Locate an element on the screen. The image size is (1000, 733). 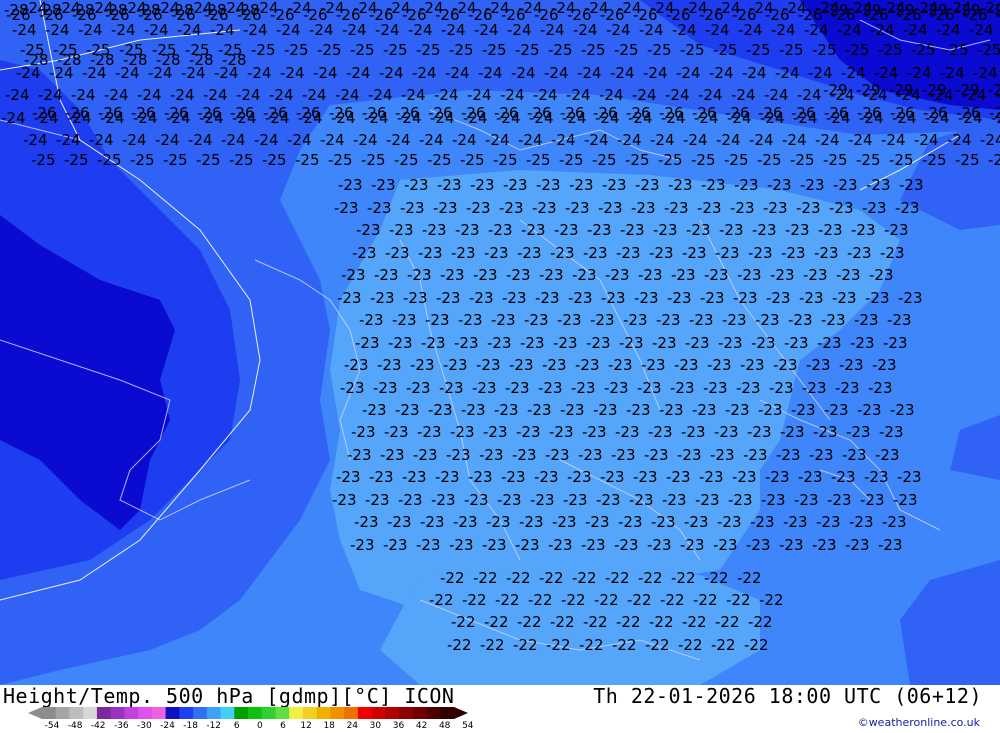
color-scale-legend is located at coordinates (248, 713).